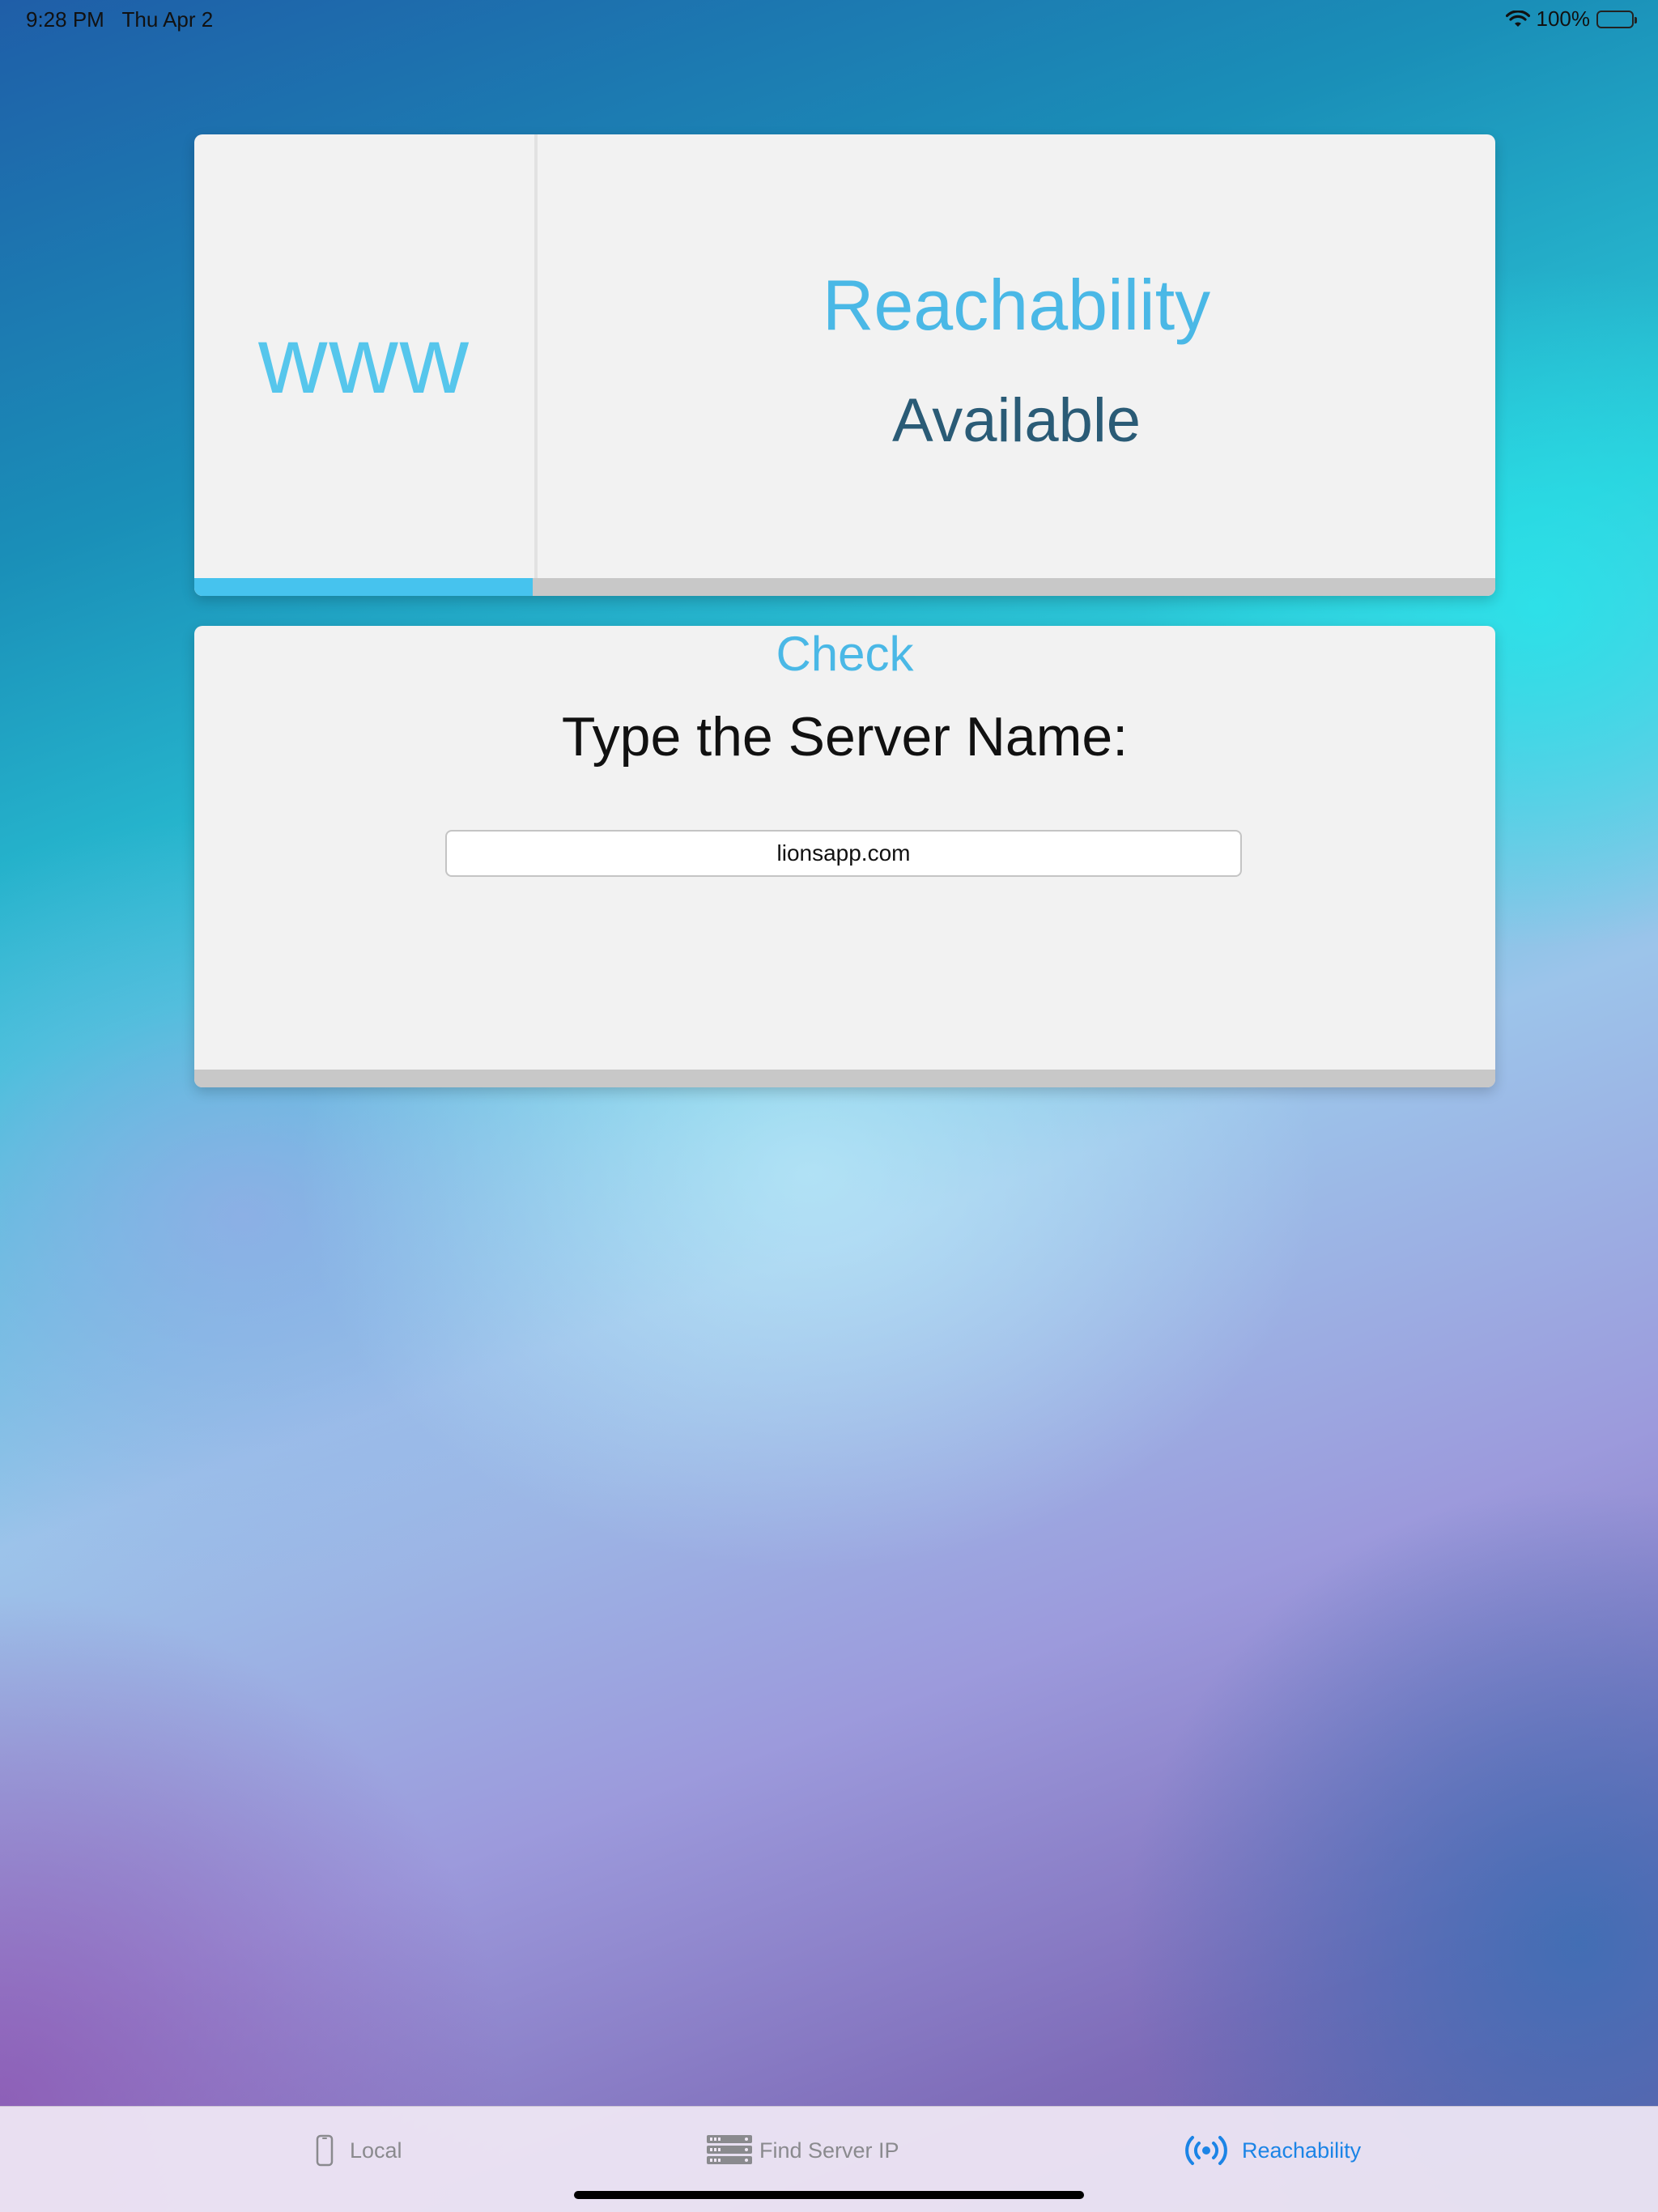 This screenshot has width=1658, height=2212. I want to click on battery-icon, so click(1616, 19).